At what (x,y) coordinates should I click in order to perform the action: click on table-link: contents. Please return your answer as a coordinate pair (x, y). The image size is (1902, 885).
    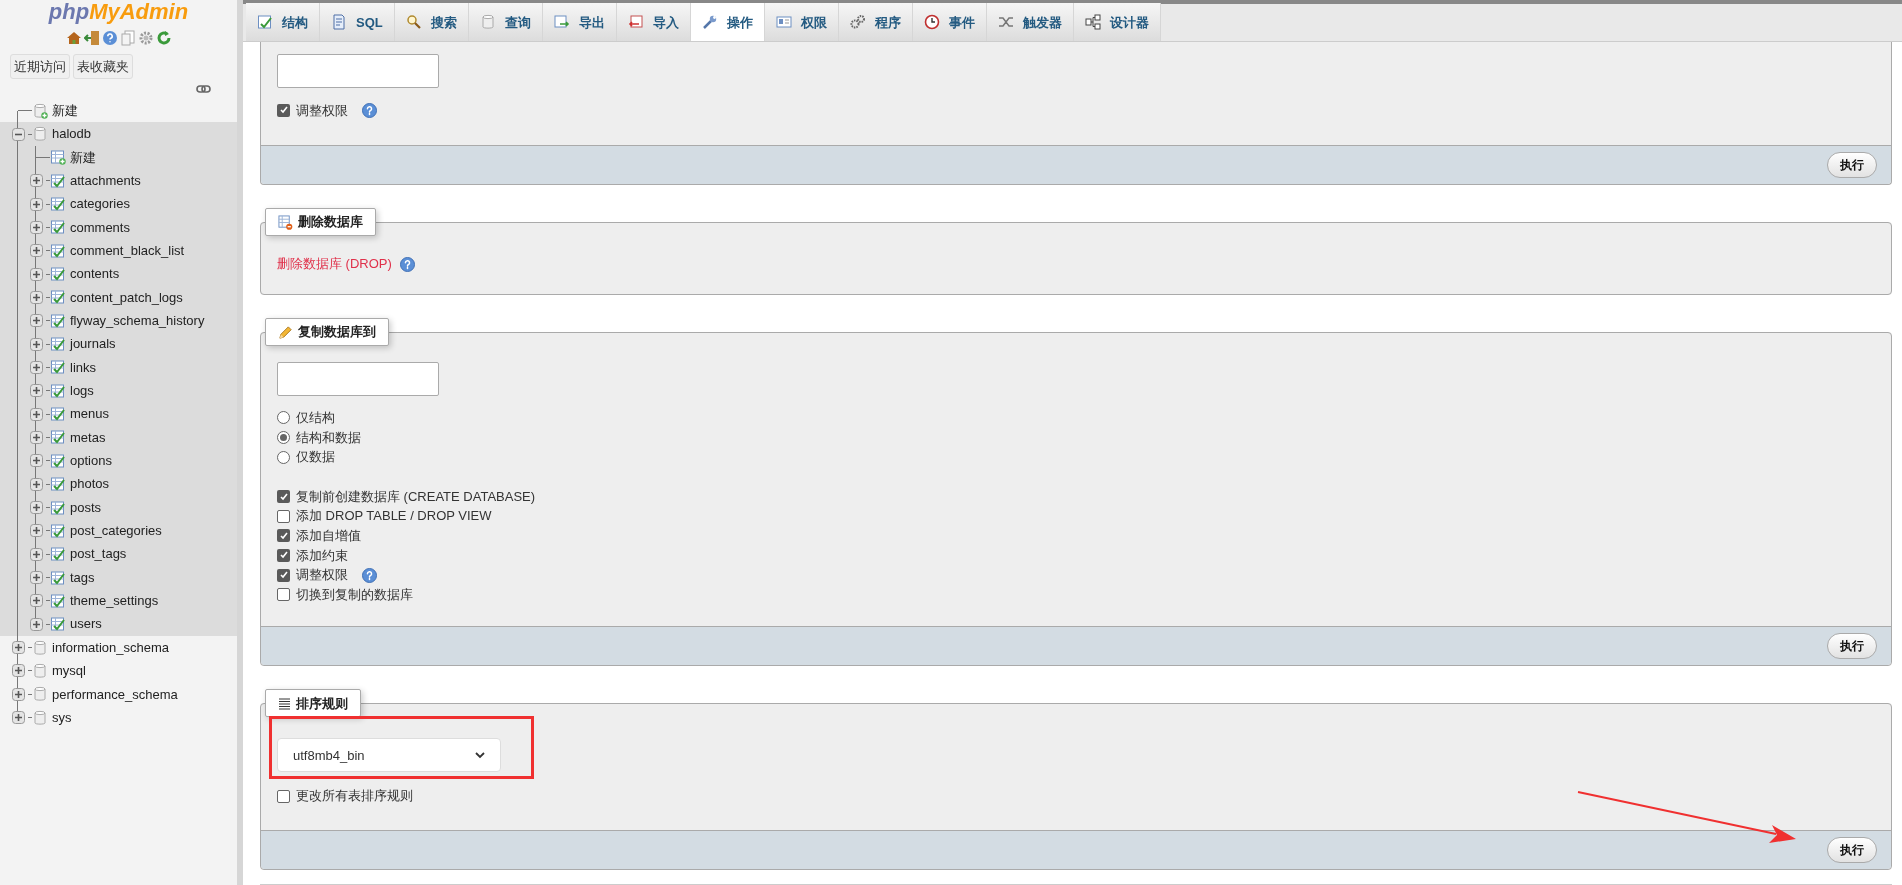
    Looking at the image, I should click on (95, 274).